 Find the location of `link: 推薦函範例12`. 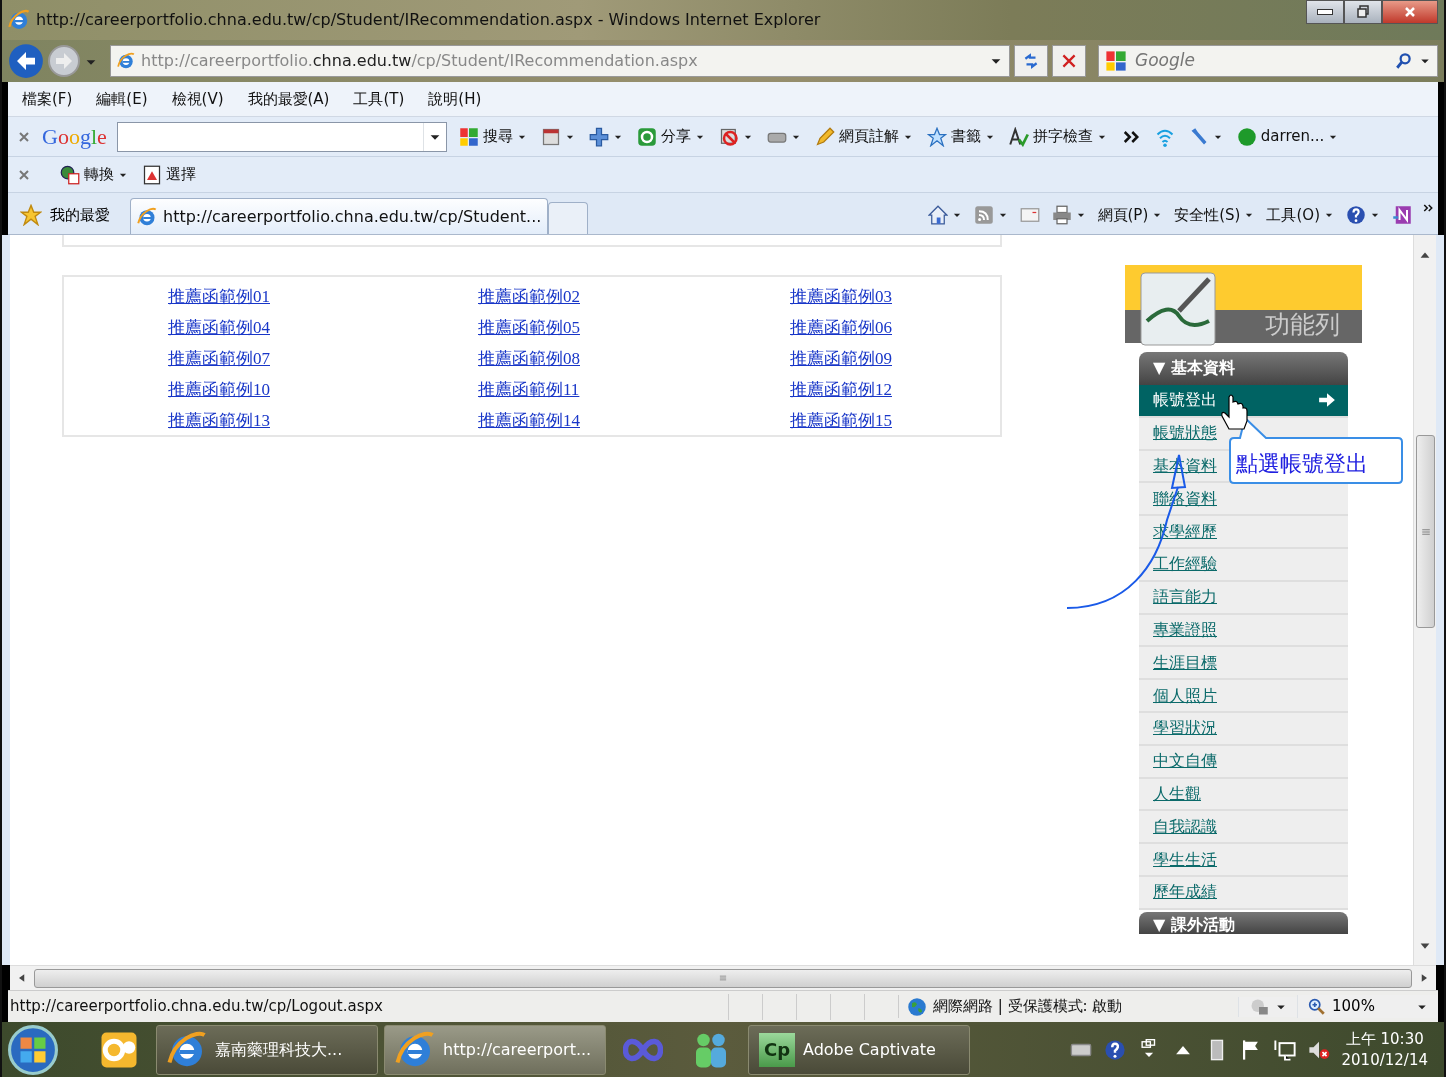

link: 推薦函範例12 is located at coordinates (841, 389).